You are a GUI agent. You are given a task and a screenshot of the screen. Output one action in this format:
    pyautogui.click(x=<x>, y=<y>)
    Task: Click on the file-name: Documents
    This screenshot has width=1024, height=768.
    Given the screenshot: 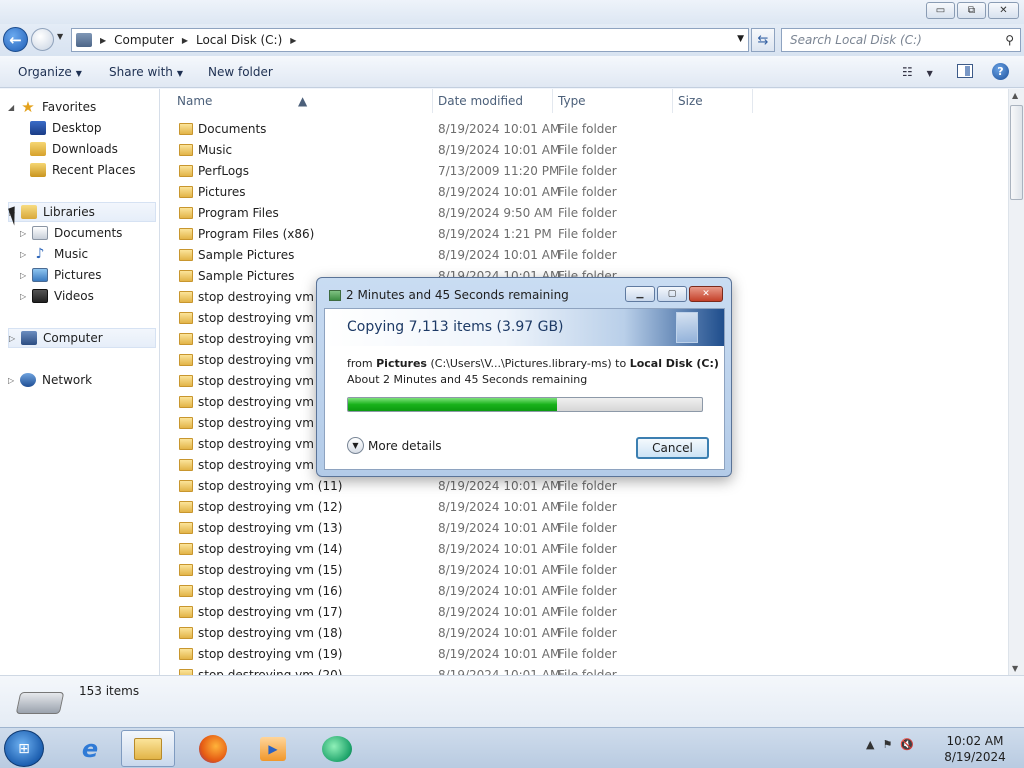 What is the action you would take?
    pyautogui.click(x=232, y=129)
    